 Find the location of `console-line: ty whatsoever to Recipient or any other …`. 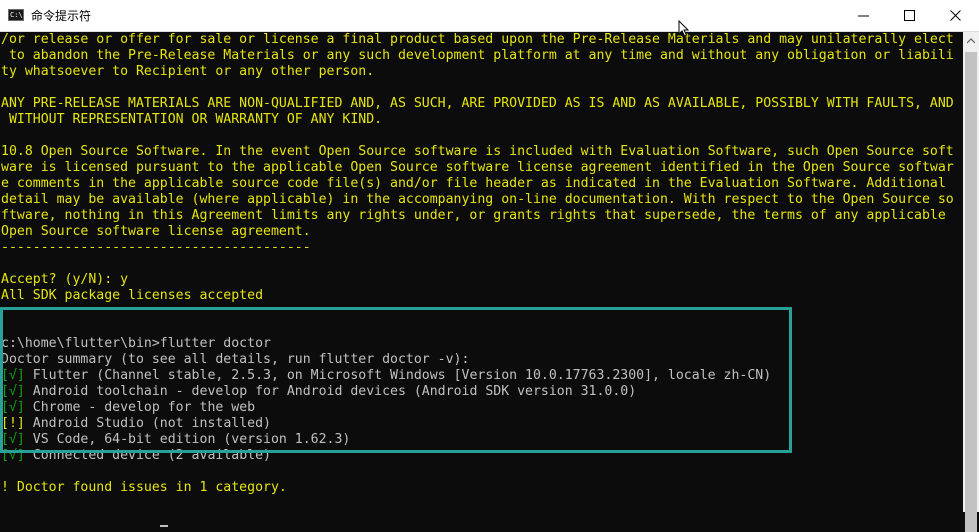

console-line: ty whatsoever to Recipient or any other … is located at coordinates (188, 71).